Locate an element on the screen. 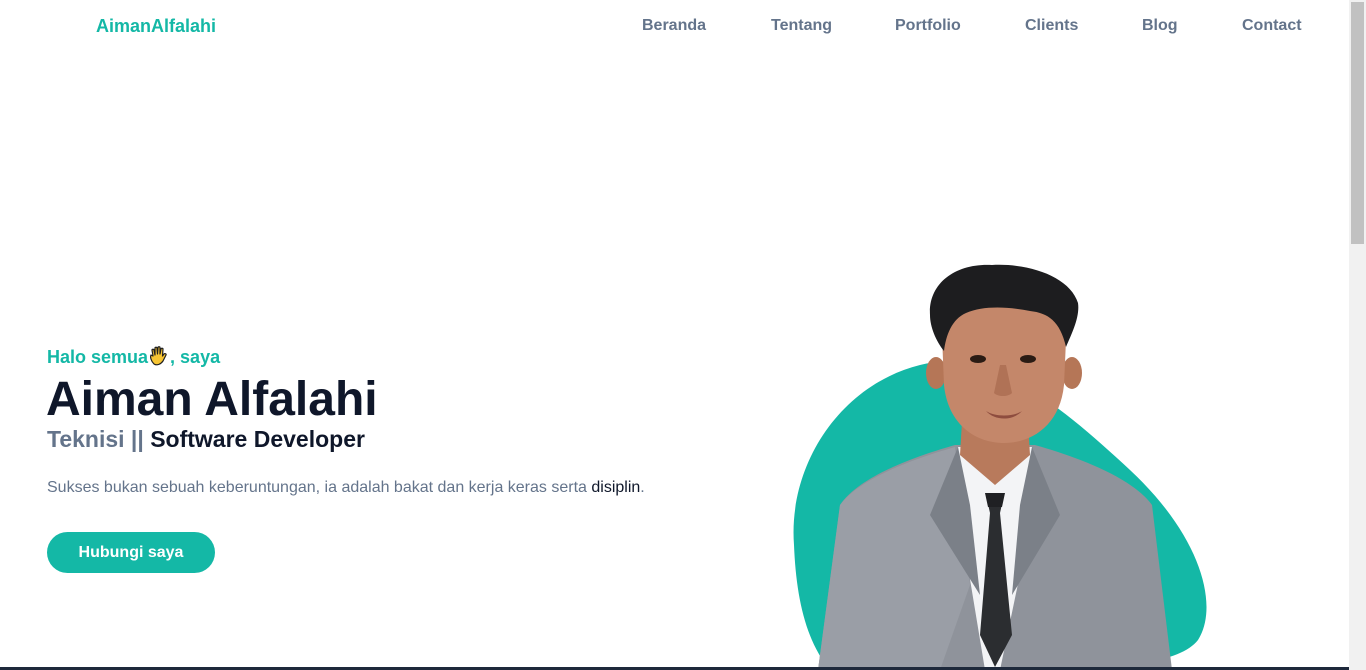 The width and height of the screenshot is (1366, 670). nav-item-clients: Clients is located at coordinates (1051, 26).